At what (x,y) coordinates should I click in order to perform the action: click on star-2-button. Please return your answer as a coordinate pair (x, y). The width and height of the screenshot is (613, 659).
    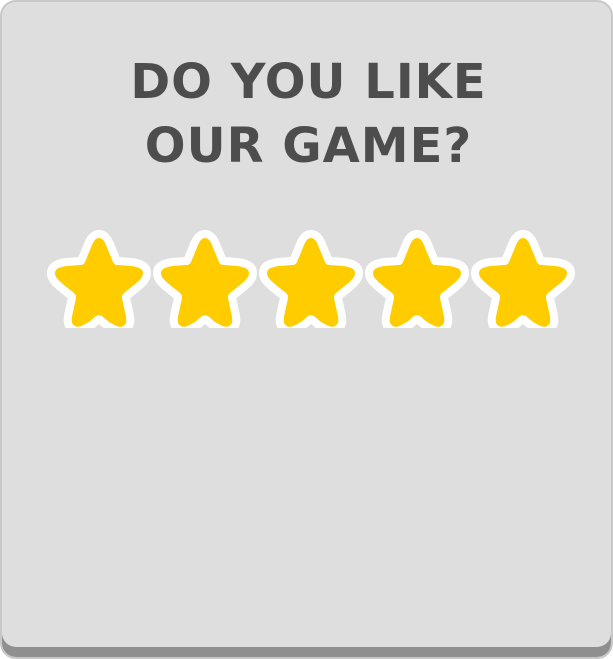
    Looking at the image, I should click on (205, 276).